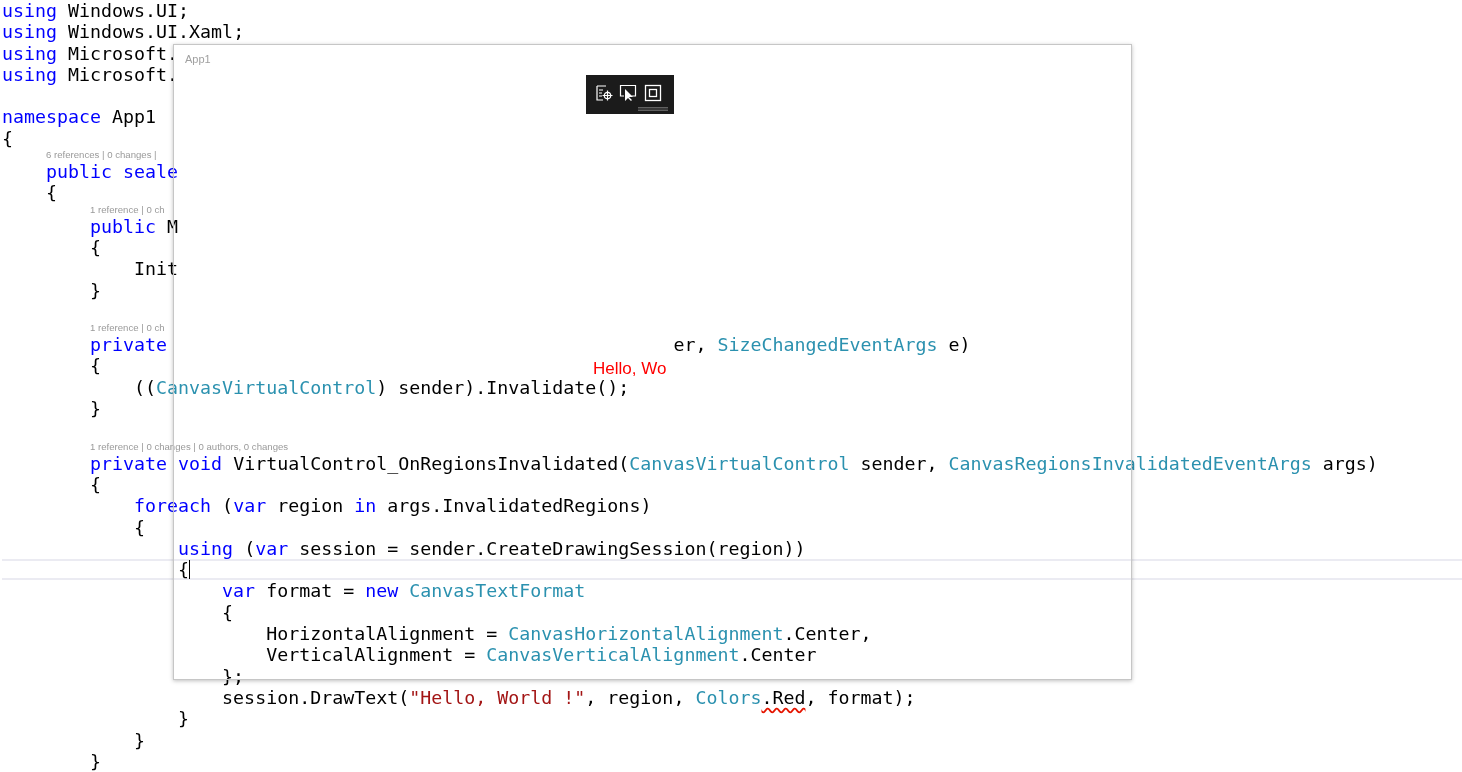  What do you see at coordinates (233, 676) in the screenshot?
I see `code-line: };` at bounding box center [233, 676].